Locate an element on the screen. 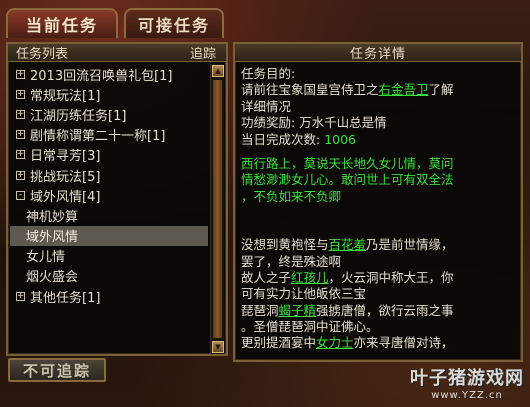 The width and height of the screenshot is (530, 407). quest-category-row: + 常规玩法[1] is located at coordinates (109, 94).